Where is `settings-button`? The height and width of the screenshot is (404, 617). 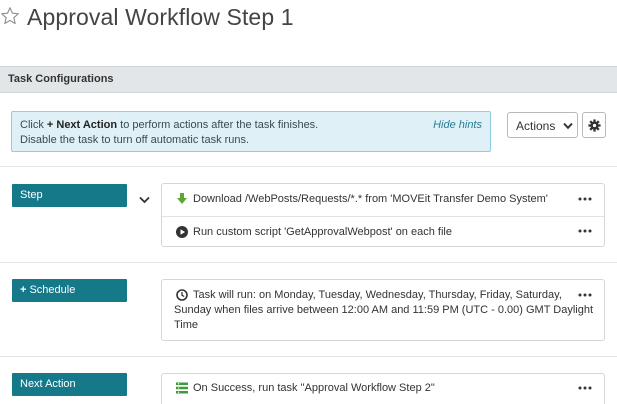
settings-button is located at coordinates (594, 125).